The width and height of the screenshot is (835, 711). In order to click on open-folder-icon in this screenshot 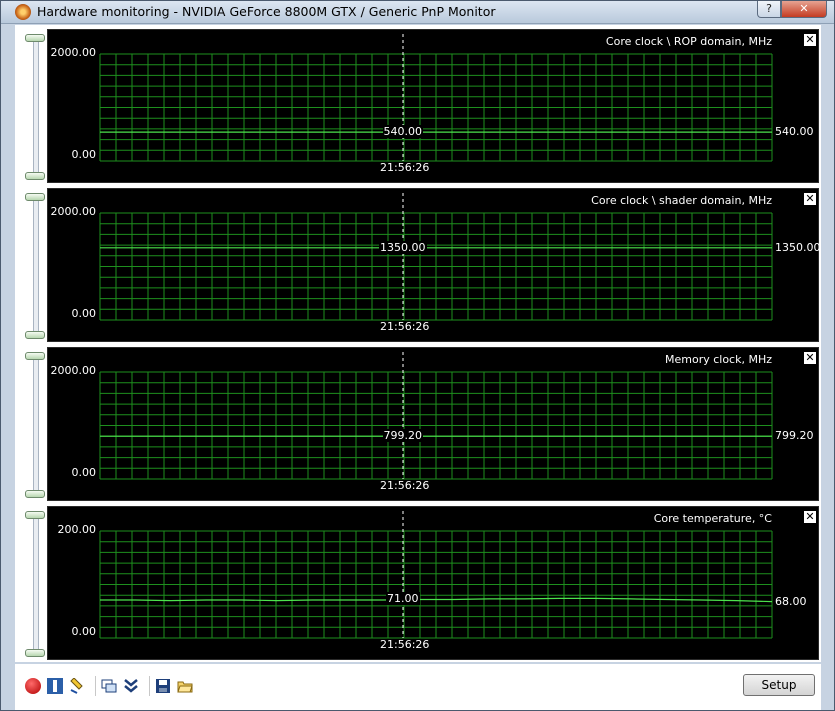, I will do `click(185, 686)`.